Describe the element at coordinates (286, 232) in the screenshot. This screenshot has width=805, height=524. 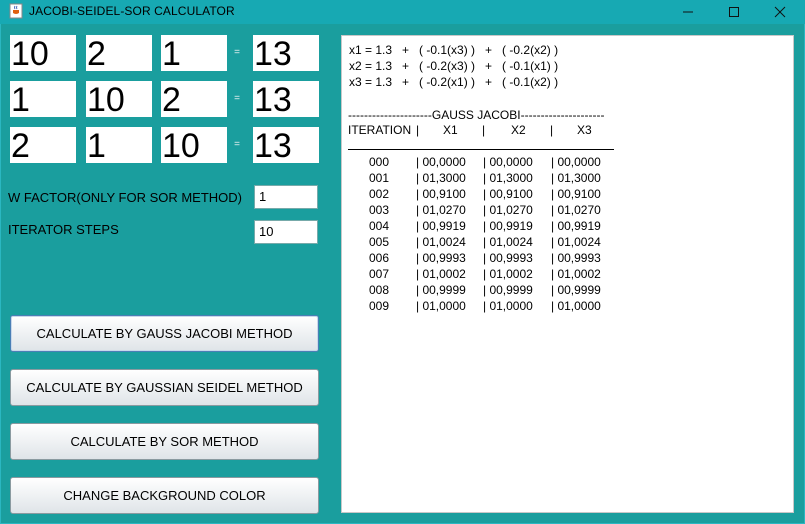
I see `iterator-steps-input: 10` at that location.